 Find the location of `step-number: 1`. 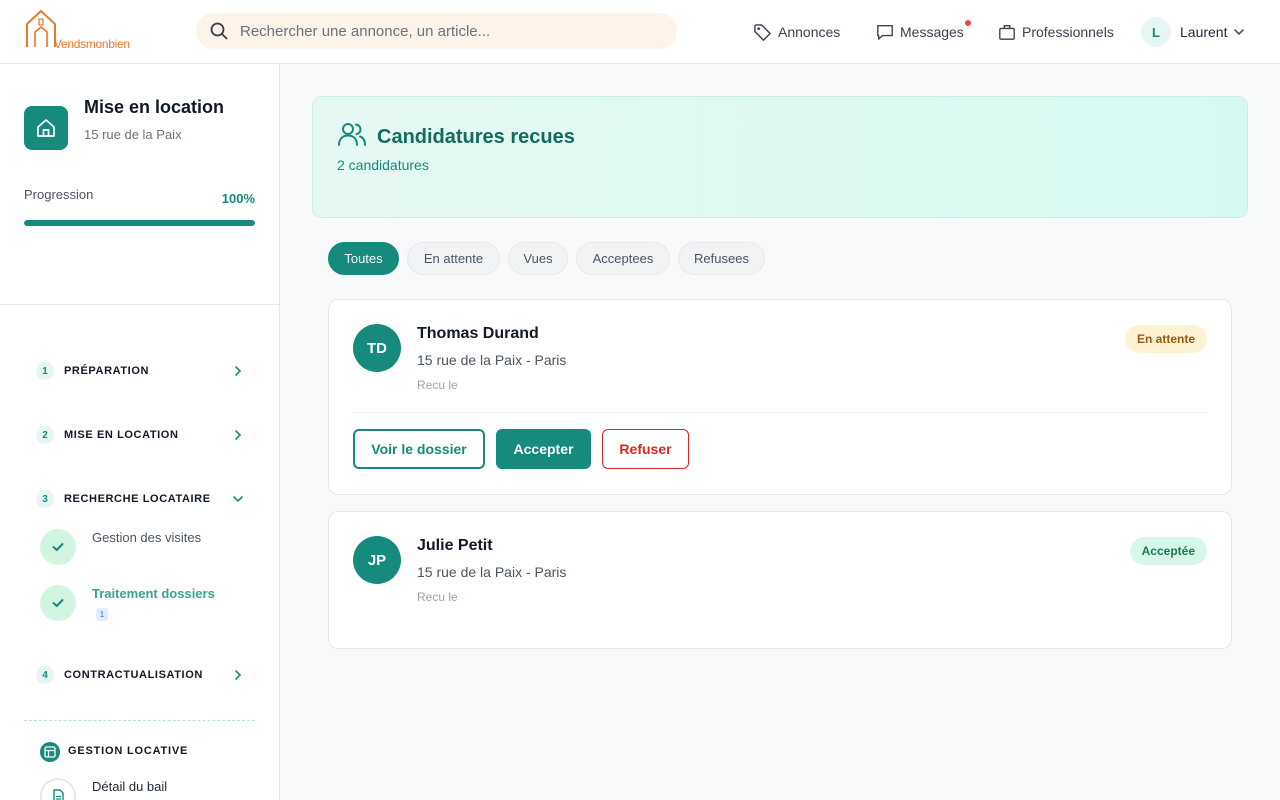

step-number: 1 is located at coordinates (45, 371).